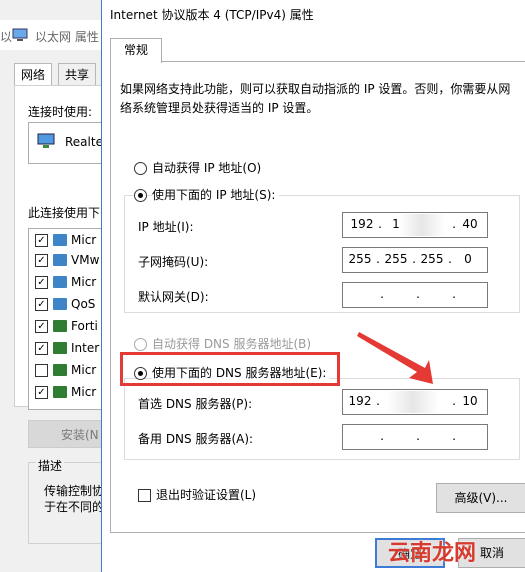 The width and height of the screenshot is (525, 572). What do you see at coordinates (41, 370) in the screenshot?
I see `checkbox` at bounding box center [41, 370].